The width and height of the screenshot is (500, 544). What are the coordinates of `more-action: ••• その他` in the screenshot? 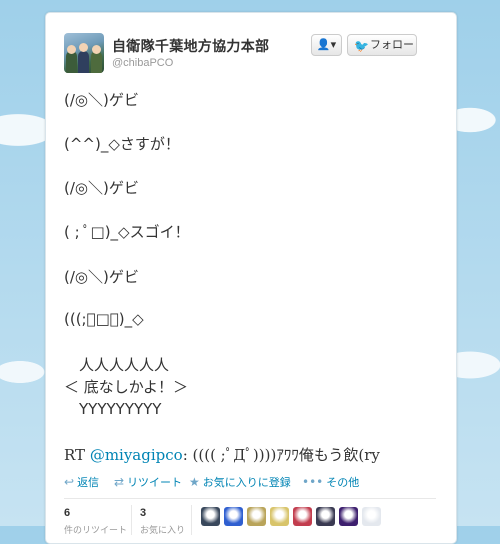 It's located at (330, 482).